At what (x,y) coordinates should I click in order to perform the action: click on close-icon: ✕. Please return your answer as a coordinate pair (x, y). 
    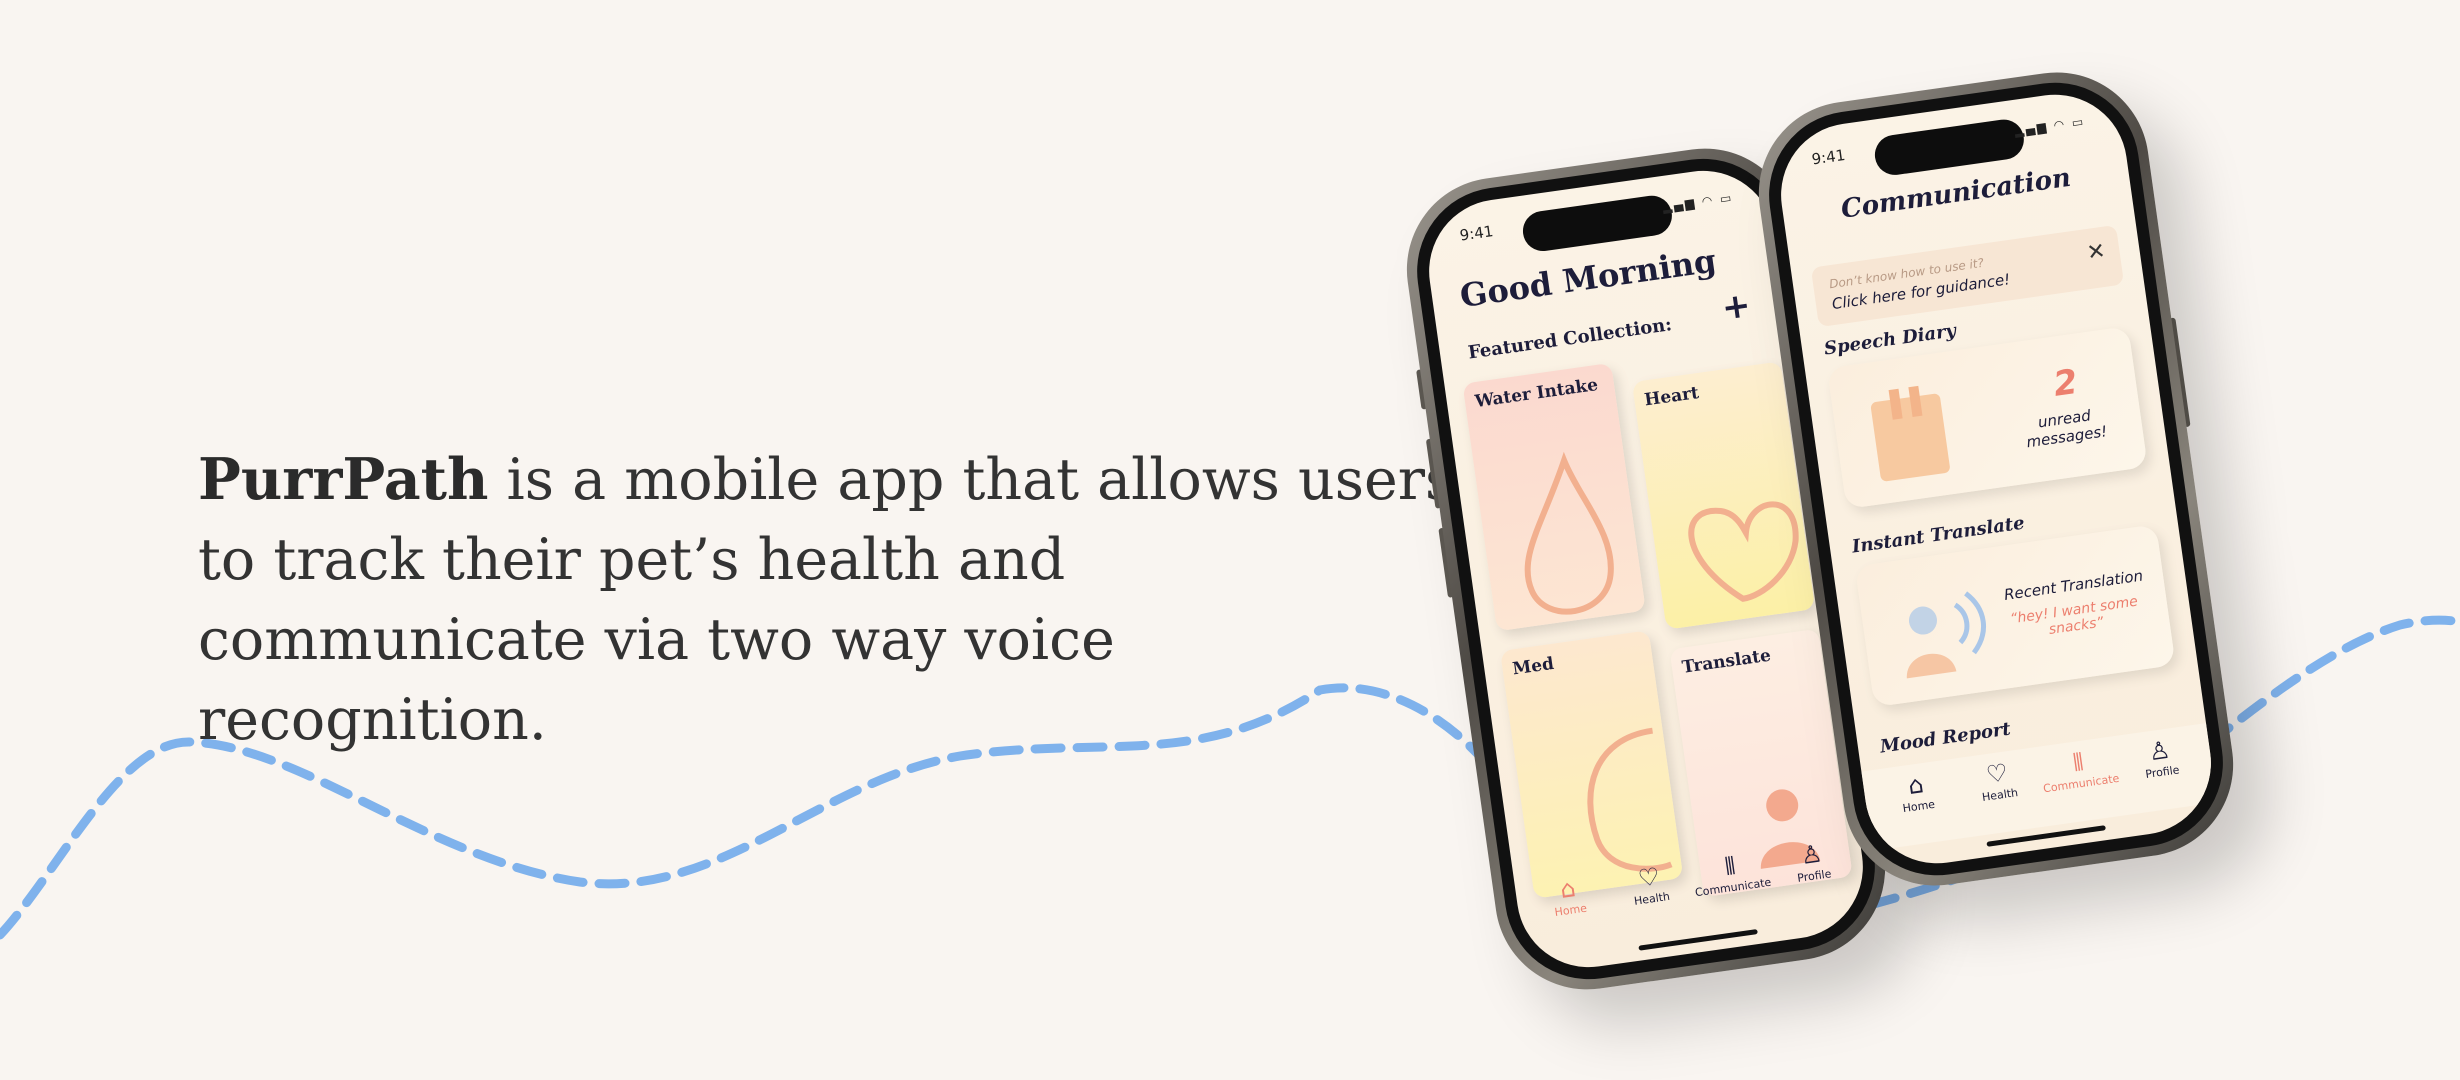
    Looking at the image, I should click on (2096, 252).